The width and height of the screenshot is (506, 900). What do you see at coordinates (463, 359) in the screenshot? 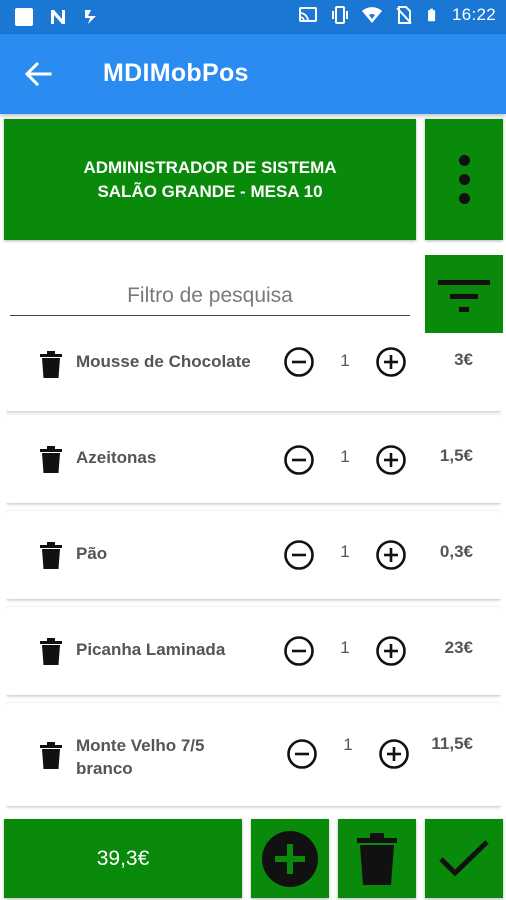
I see `item-price: 3€` at bounding box center [463, 359].